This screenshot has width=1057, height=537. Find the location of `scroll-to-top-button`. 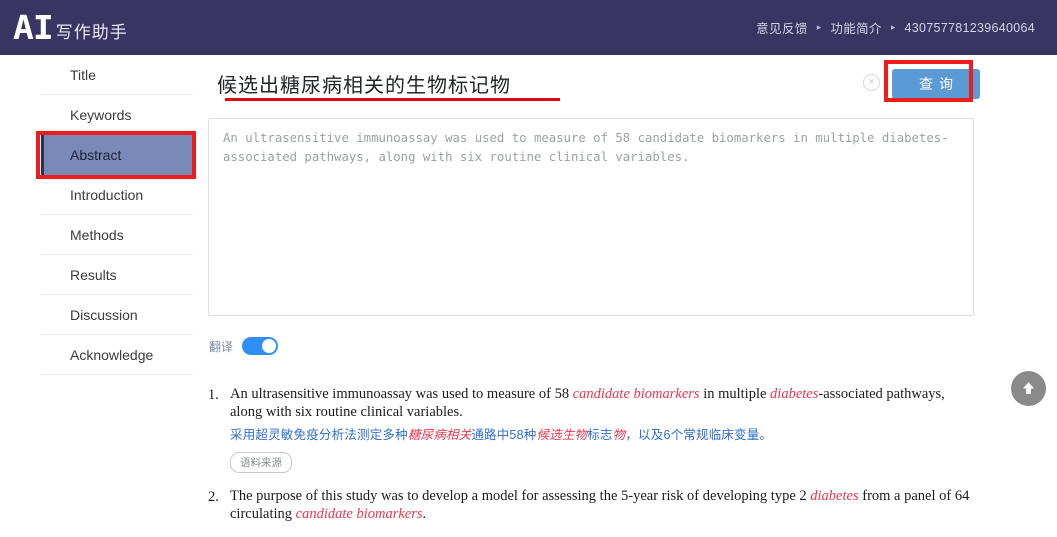

scroll-to-top-button is located at coordinates (1028, 388).